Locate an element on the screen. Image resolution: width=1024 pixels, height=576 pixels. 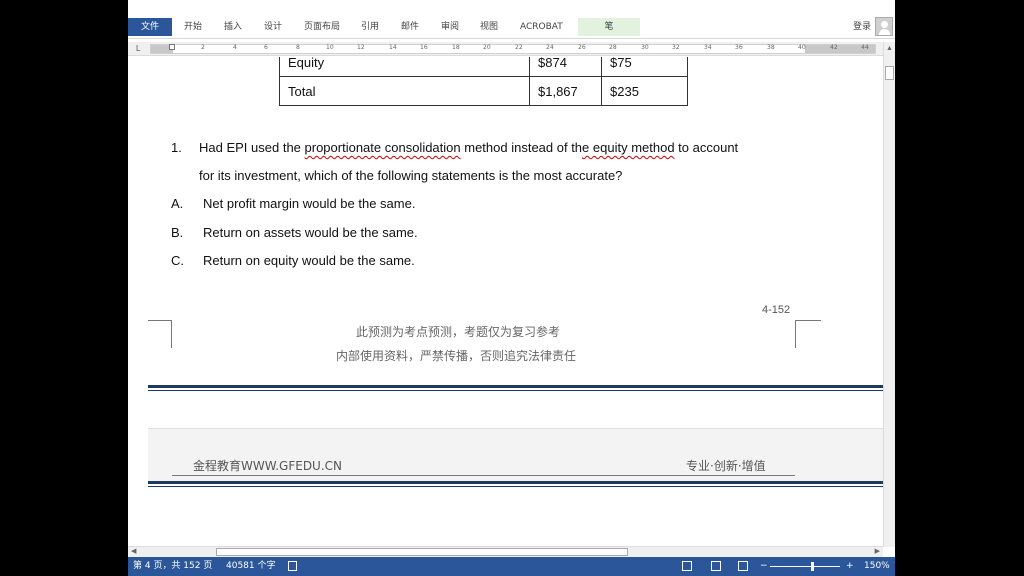
table-cell: Equity is located at coordinates (404, 67).